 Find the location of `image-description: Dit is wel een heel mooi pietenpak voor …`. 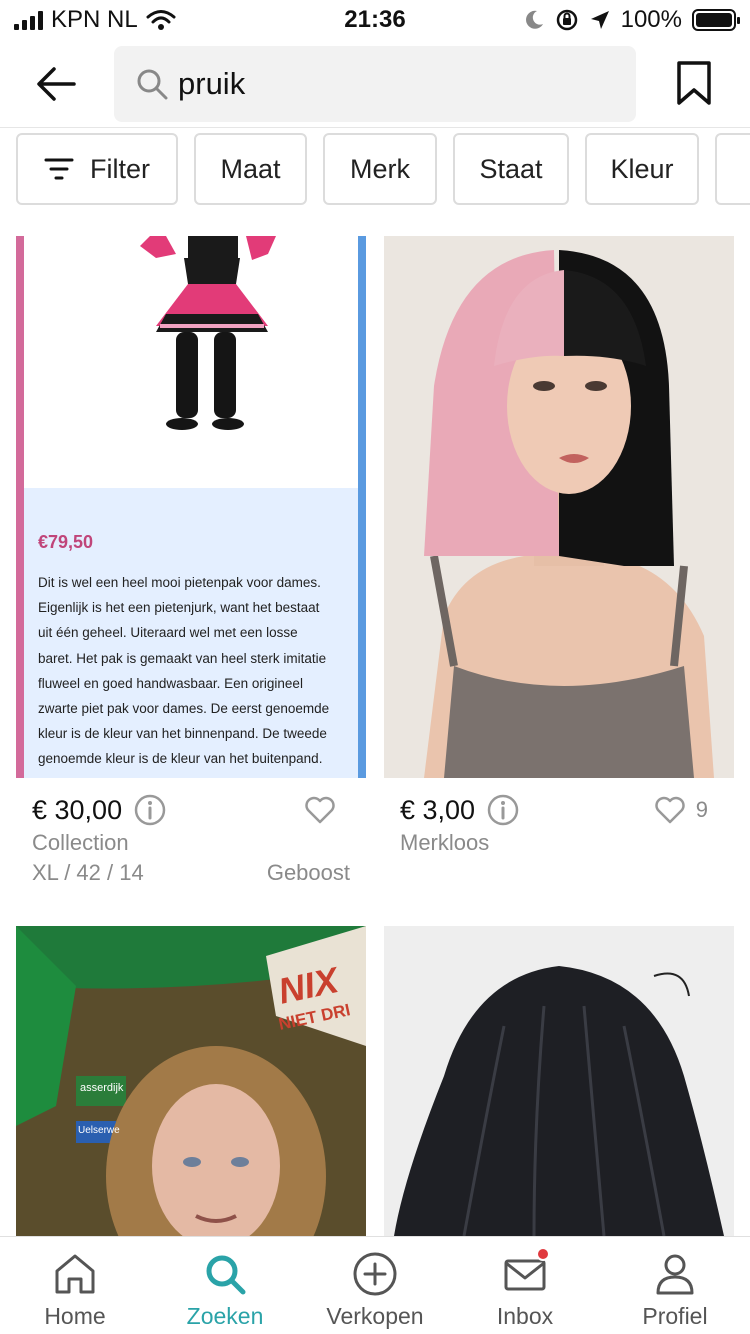

image-description: Dit is wel een heel mooi pietenpak voor … is located at coordinates (196, 671).